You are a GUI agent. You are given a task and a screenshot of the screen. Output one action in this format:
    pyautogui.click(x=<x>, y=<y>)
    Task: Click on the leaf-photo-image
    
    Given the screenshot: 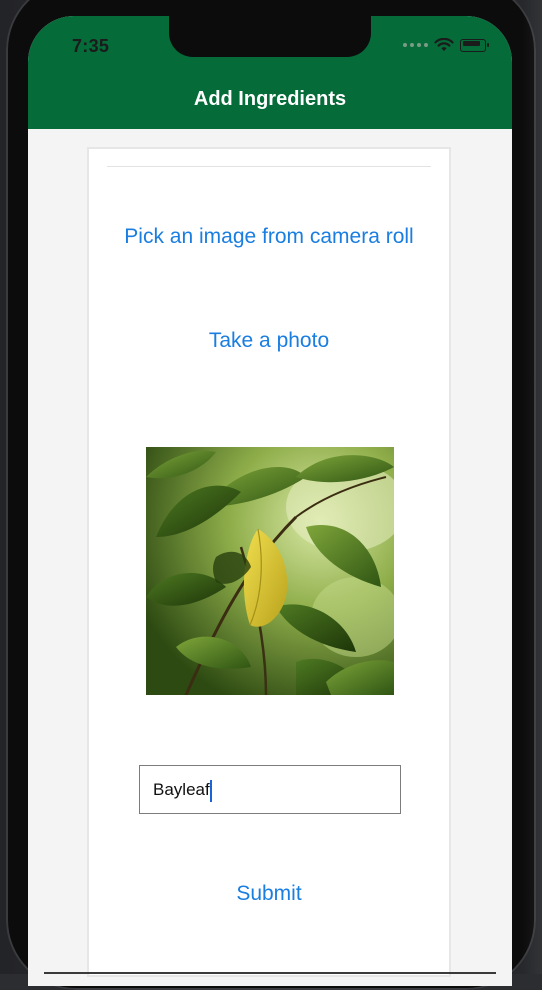 What is the action you would take?
    pyautogui.click(x=270, y=571)
    